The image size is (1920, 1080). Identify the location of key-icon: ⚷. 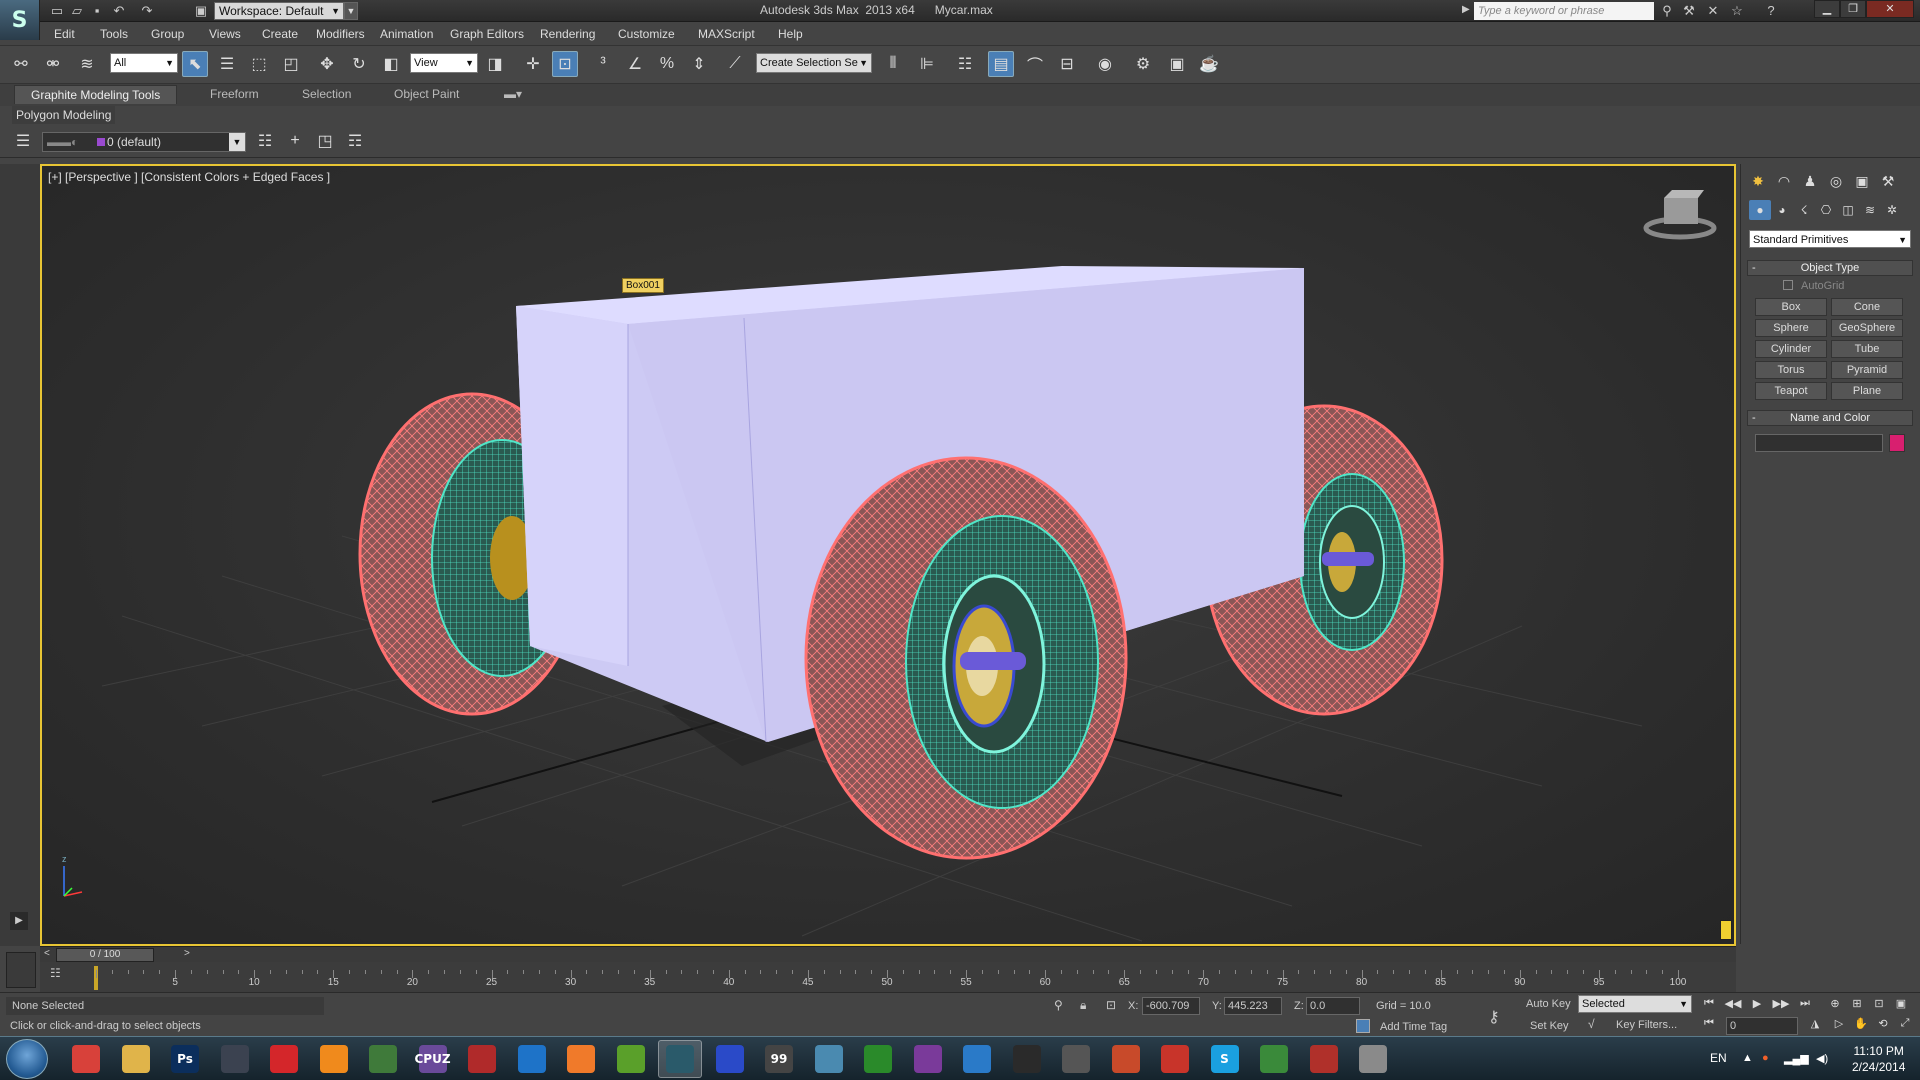
(1494, 1017).